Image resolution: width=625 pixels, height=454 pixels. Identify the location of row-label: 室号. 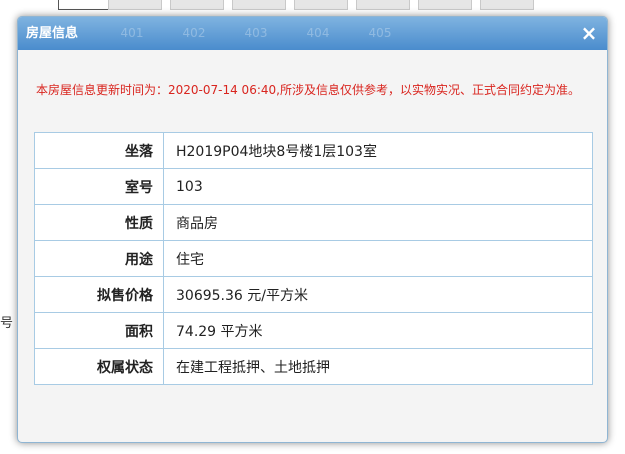
(99, 186).